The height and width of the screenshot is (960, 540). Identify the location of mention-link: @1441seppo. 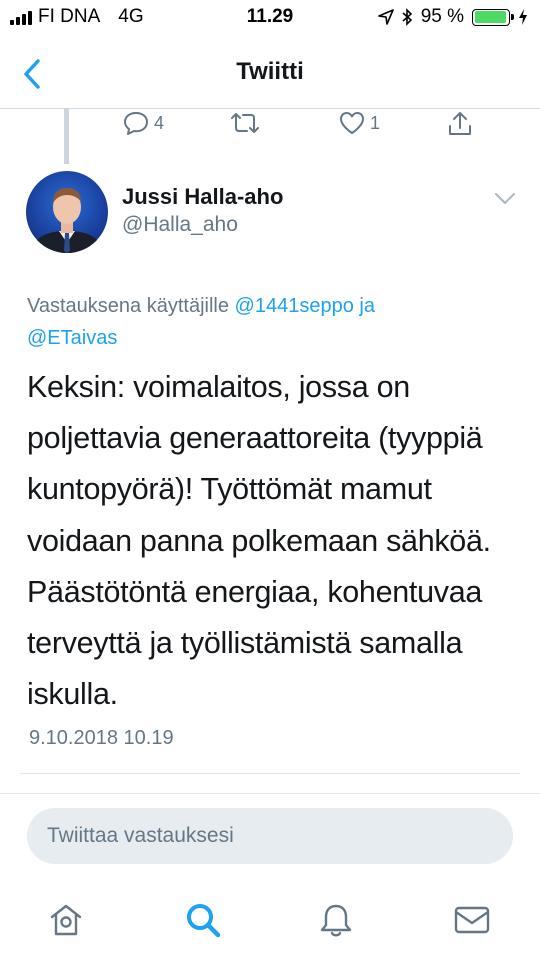
(294, 306).